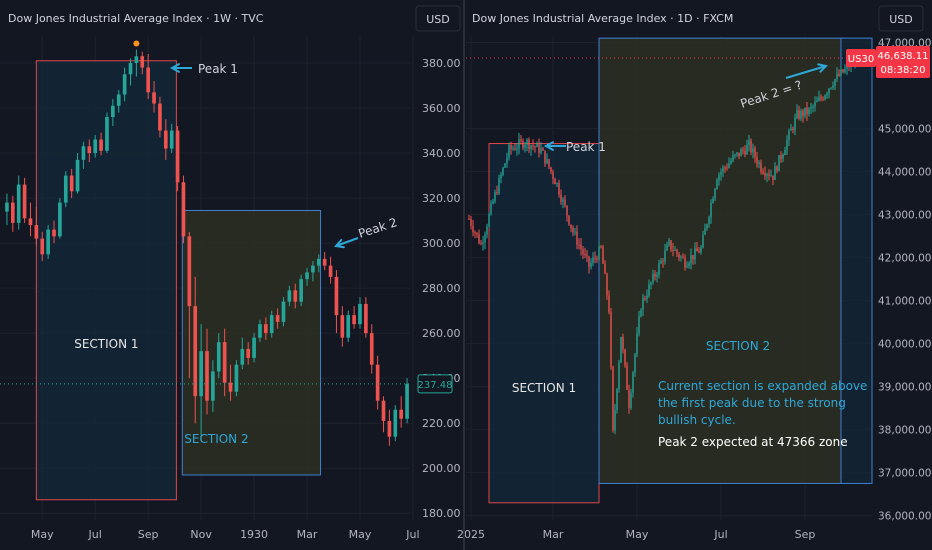 This screenshot has height=550, width=932. What do you see at coordinates (901, 18) in the screenshot?
I see `right-currency-button: USD` at bounding box center [901, 18].